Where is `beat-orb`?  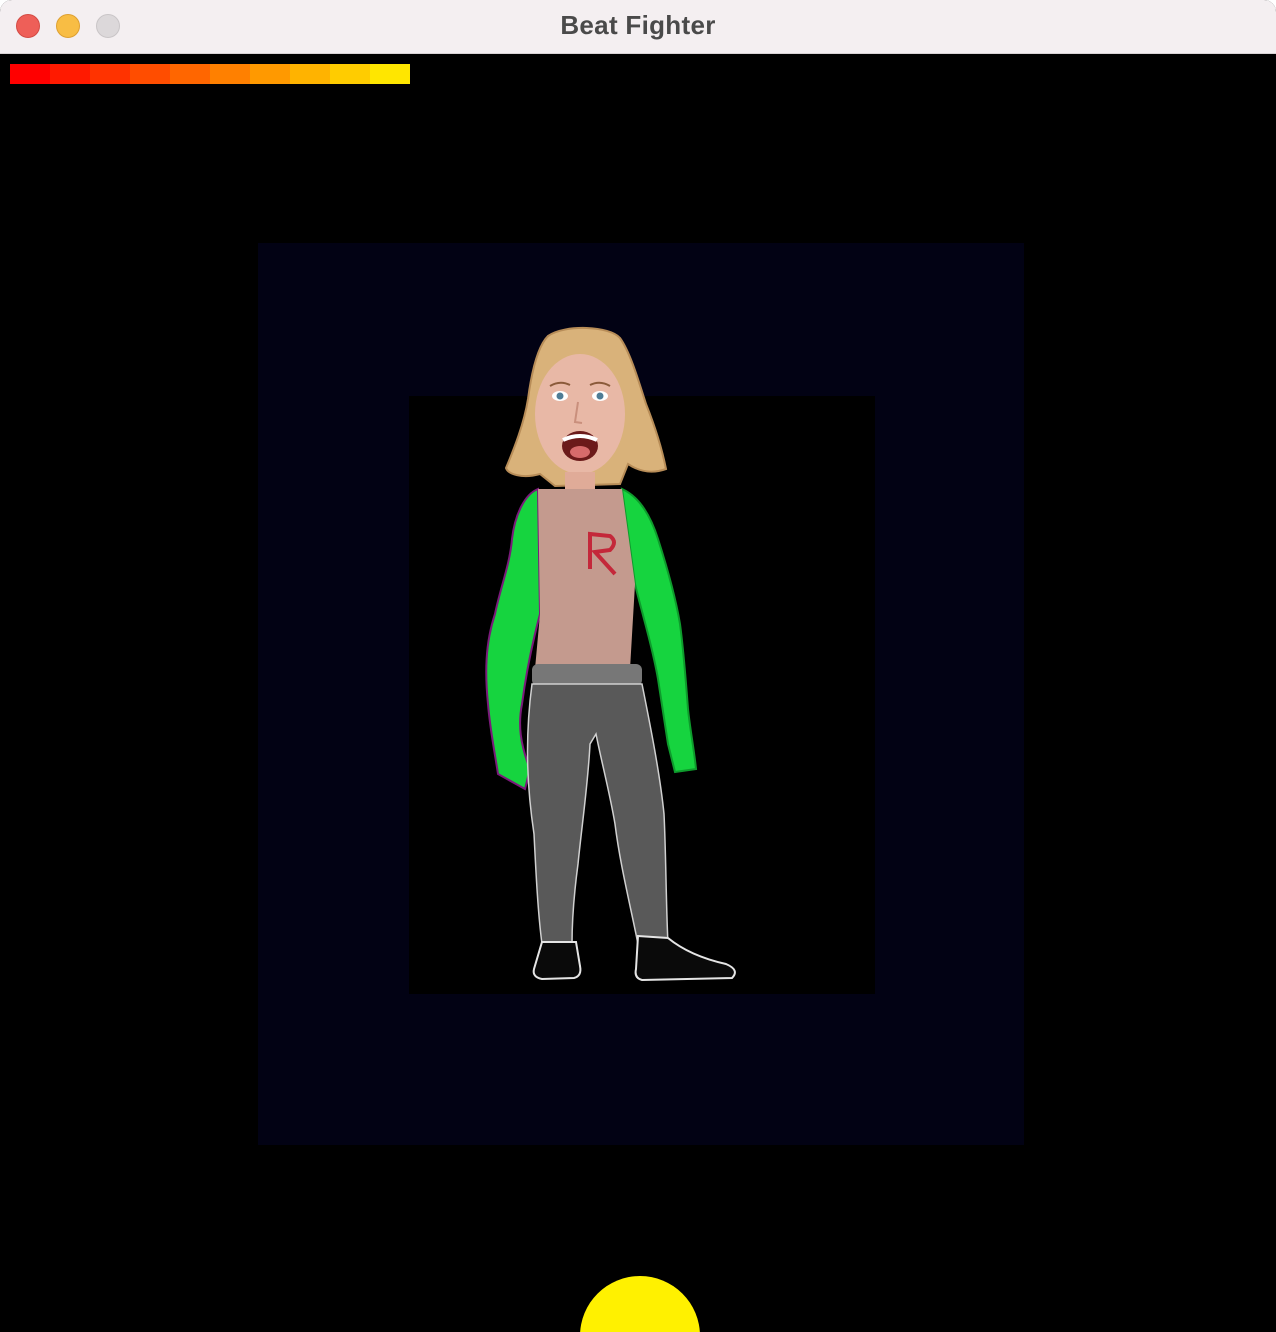 beat-orb is located at coordinates (640, 1304).